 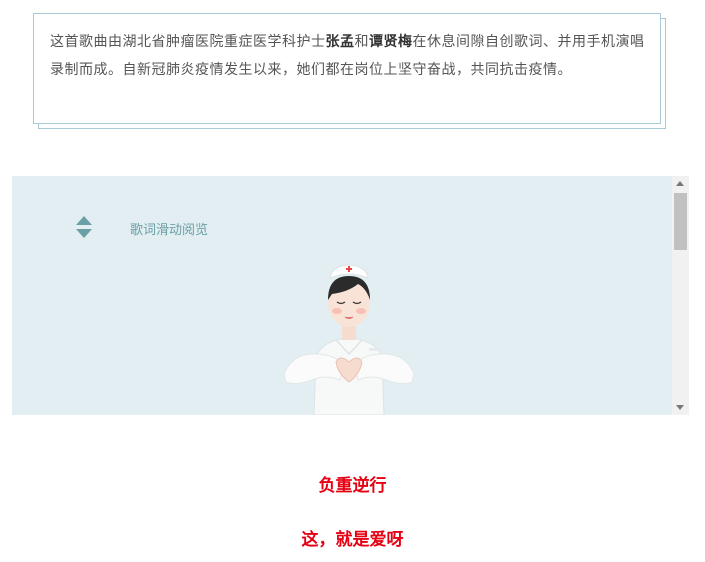 What do you see at coordinates (84, 220) in the screenshot?
I see `arrow-up-icon` at bounding box center [84, 220].